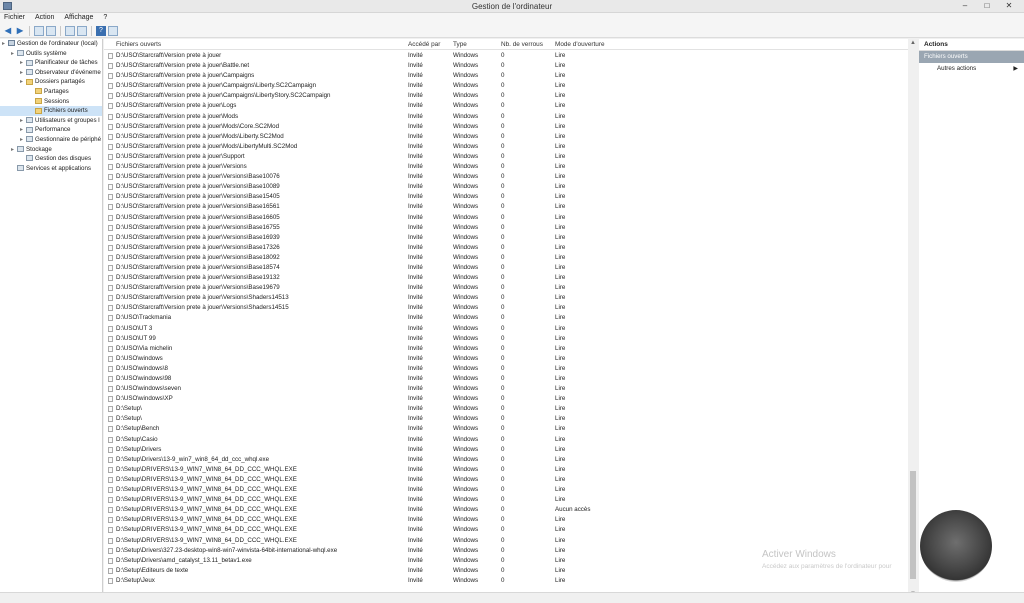 Image resolution: width=1024 pixels, height=603 pixels. Describe the element at coordinates (51, 169) in the screenshot. I see `tree-node: Services et applications` at that location.